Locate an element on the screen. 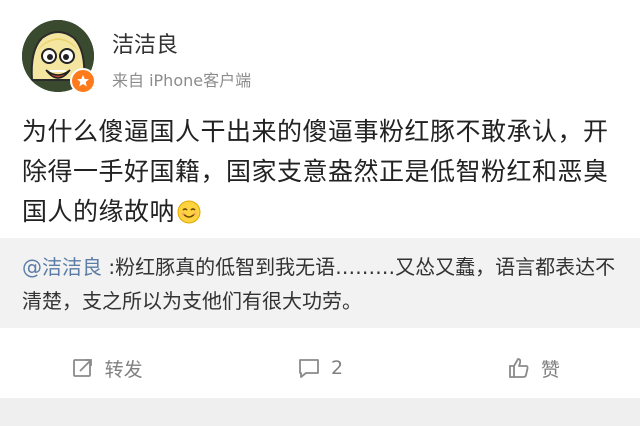 The image size is (640, 426). repost-icon is located at coordinates (82, 368).